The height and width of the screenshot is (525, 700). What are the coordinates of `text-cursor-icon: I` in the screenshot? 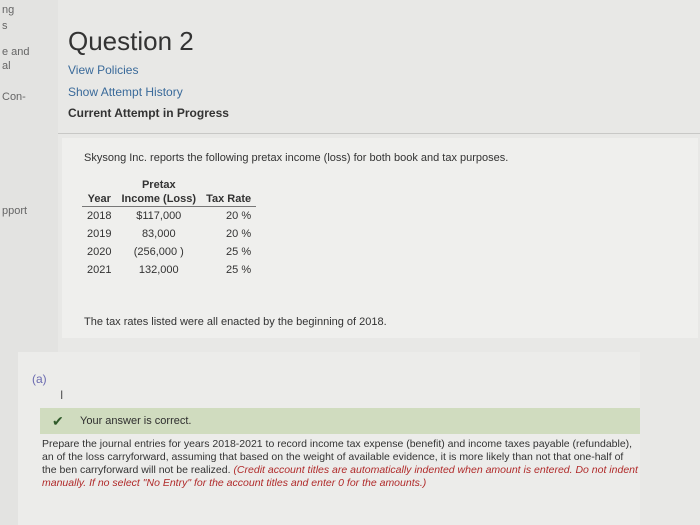 It's located at (62, 395).